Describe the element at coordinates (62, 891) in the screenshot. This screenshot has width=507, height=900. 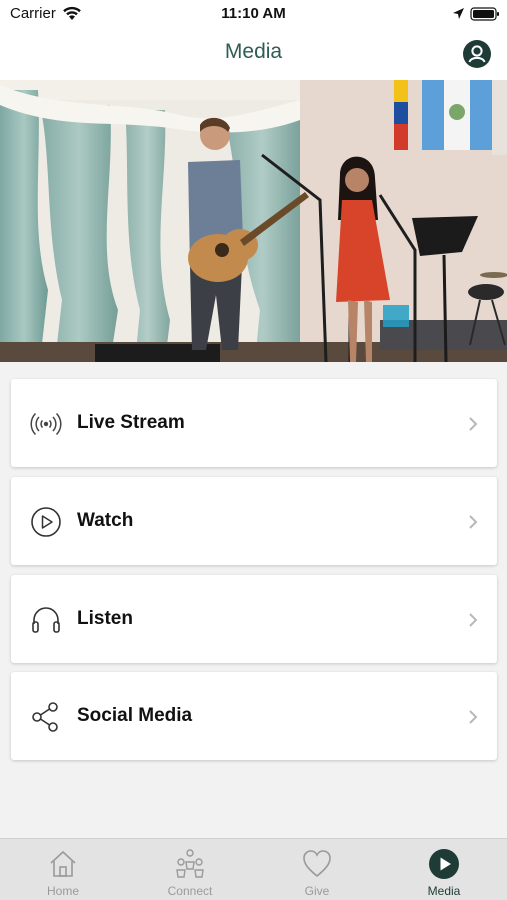
I see `tab-label: Home` at that location.